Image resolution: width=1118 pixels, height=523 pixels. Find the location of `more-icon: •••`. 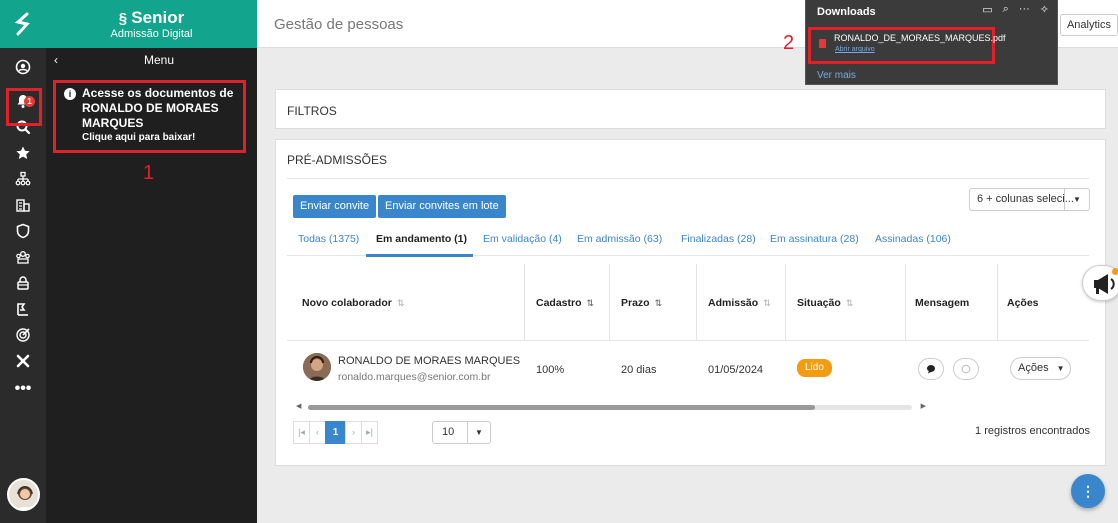

more-icon: ••• is located at coordinates (23, 389).